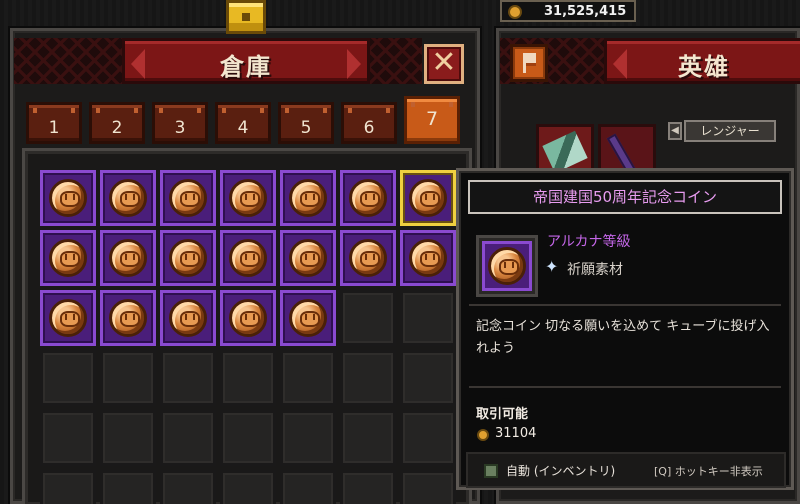  Describe the element at coordinates (560, 470) in the screenshot. I see `auto-inventory-button: 自動 (インベントリ)` at that location.